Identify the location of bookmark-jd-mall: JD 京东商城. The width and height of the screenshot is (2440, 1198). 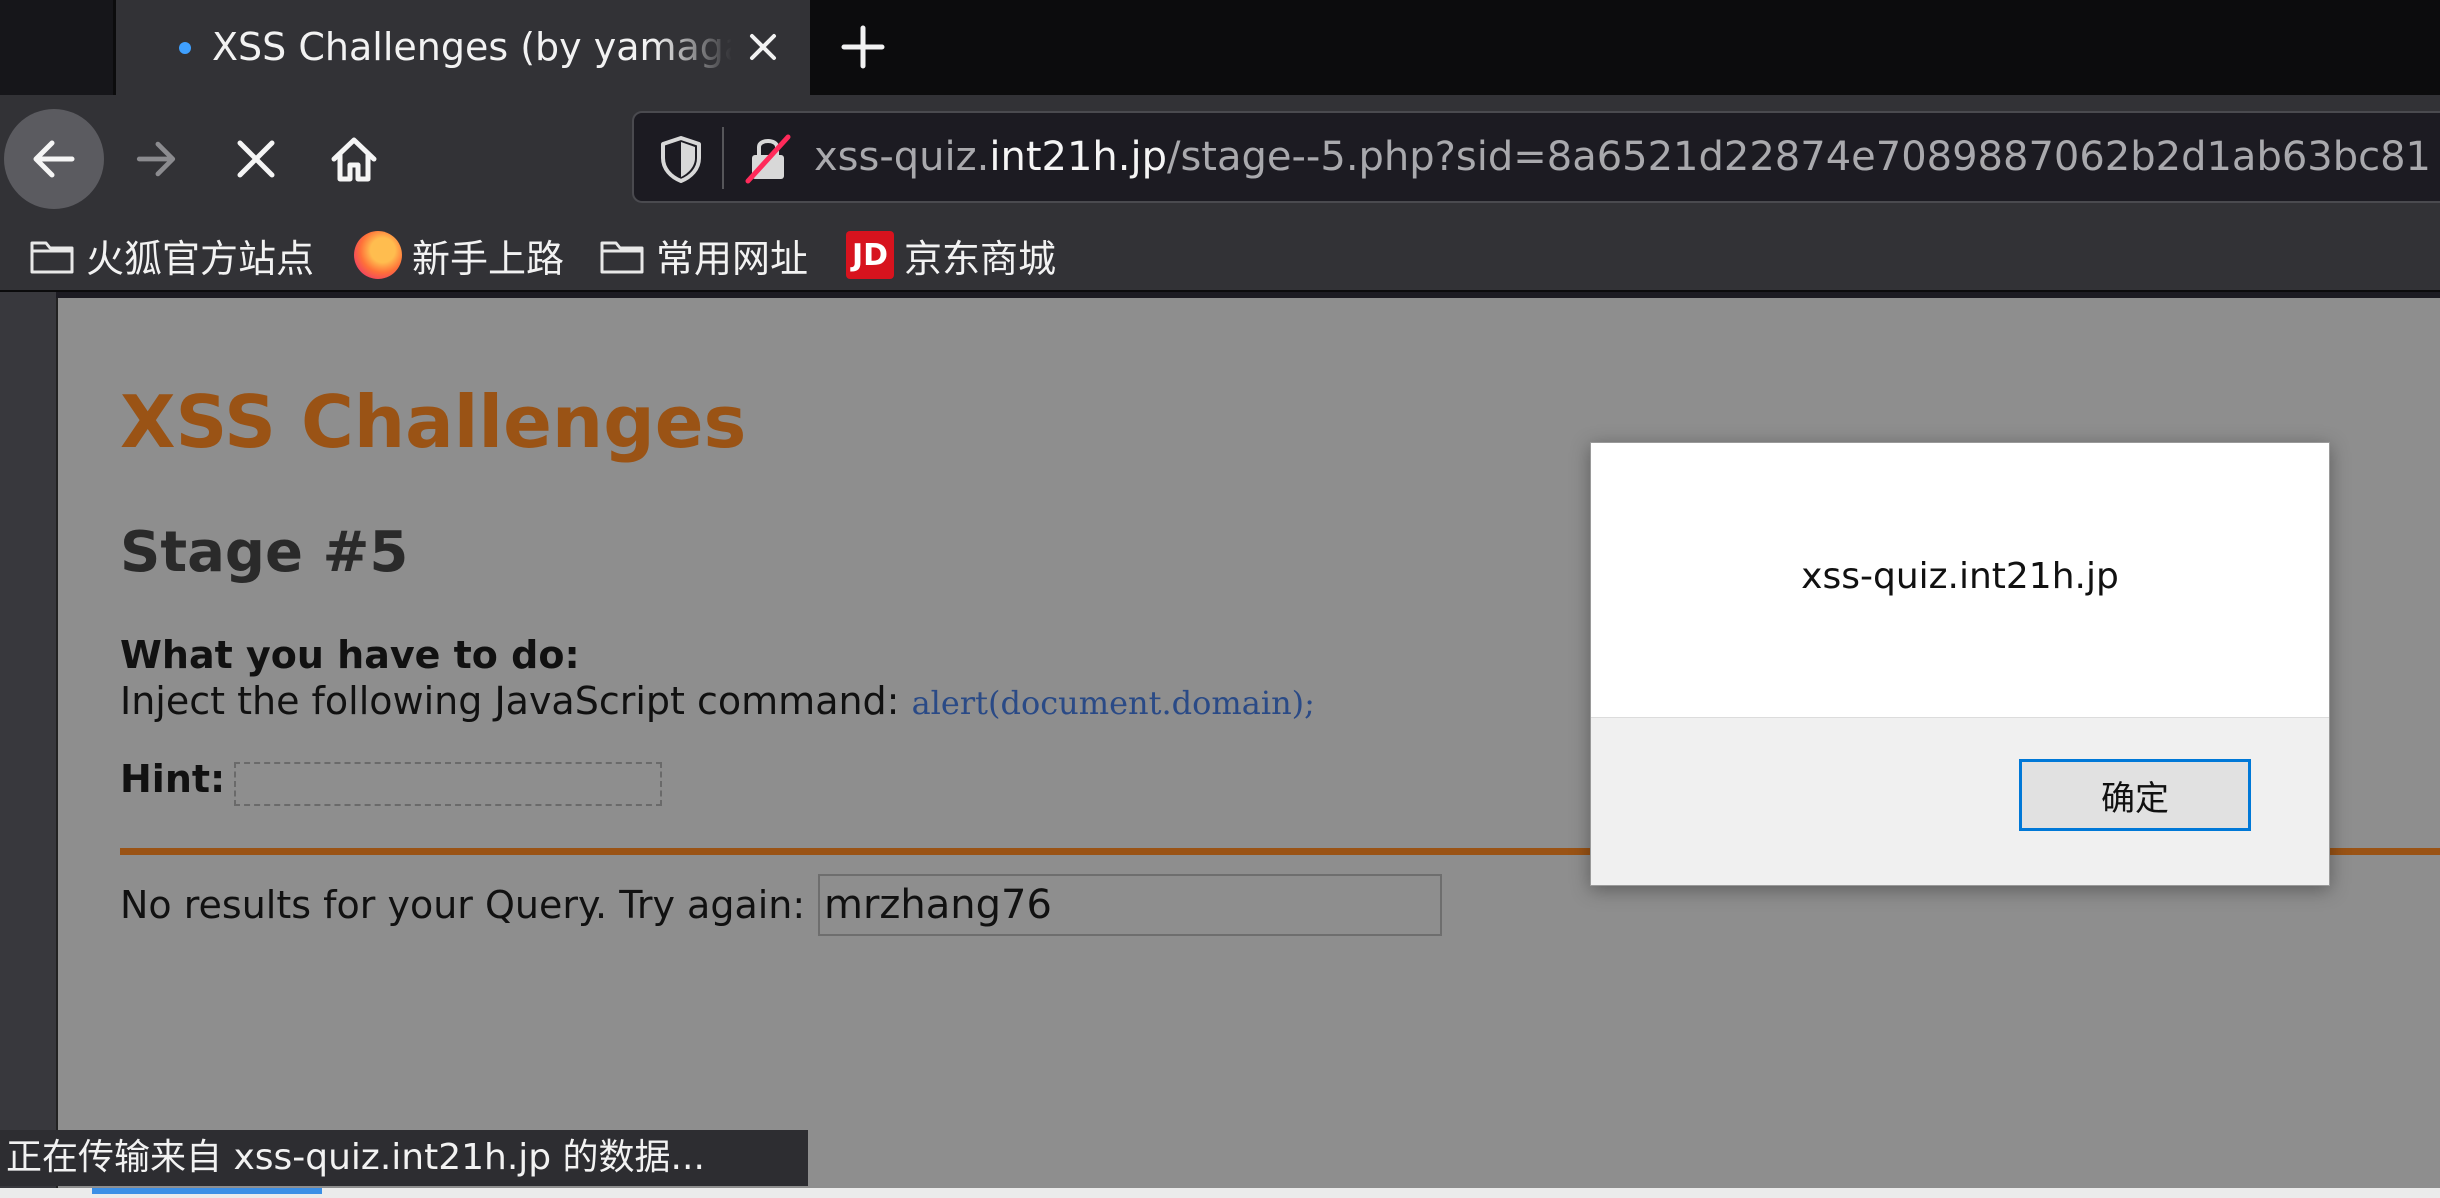
(951, 255).